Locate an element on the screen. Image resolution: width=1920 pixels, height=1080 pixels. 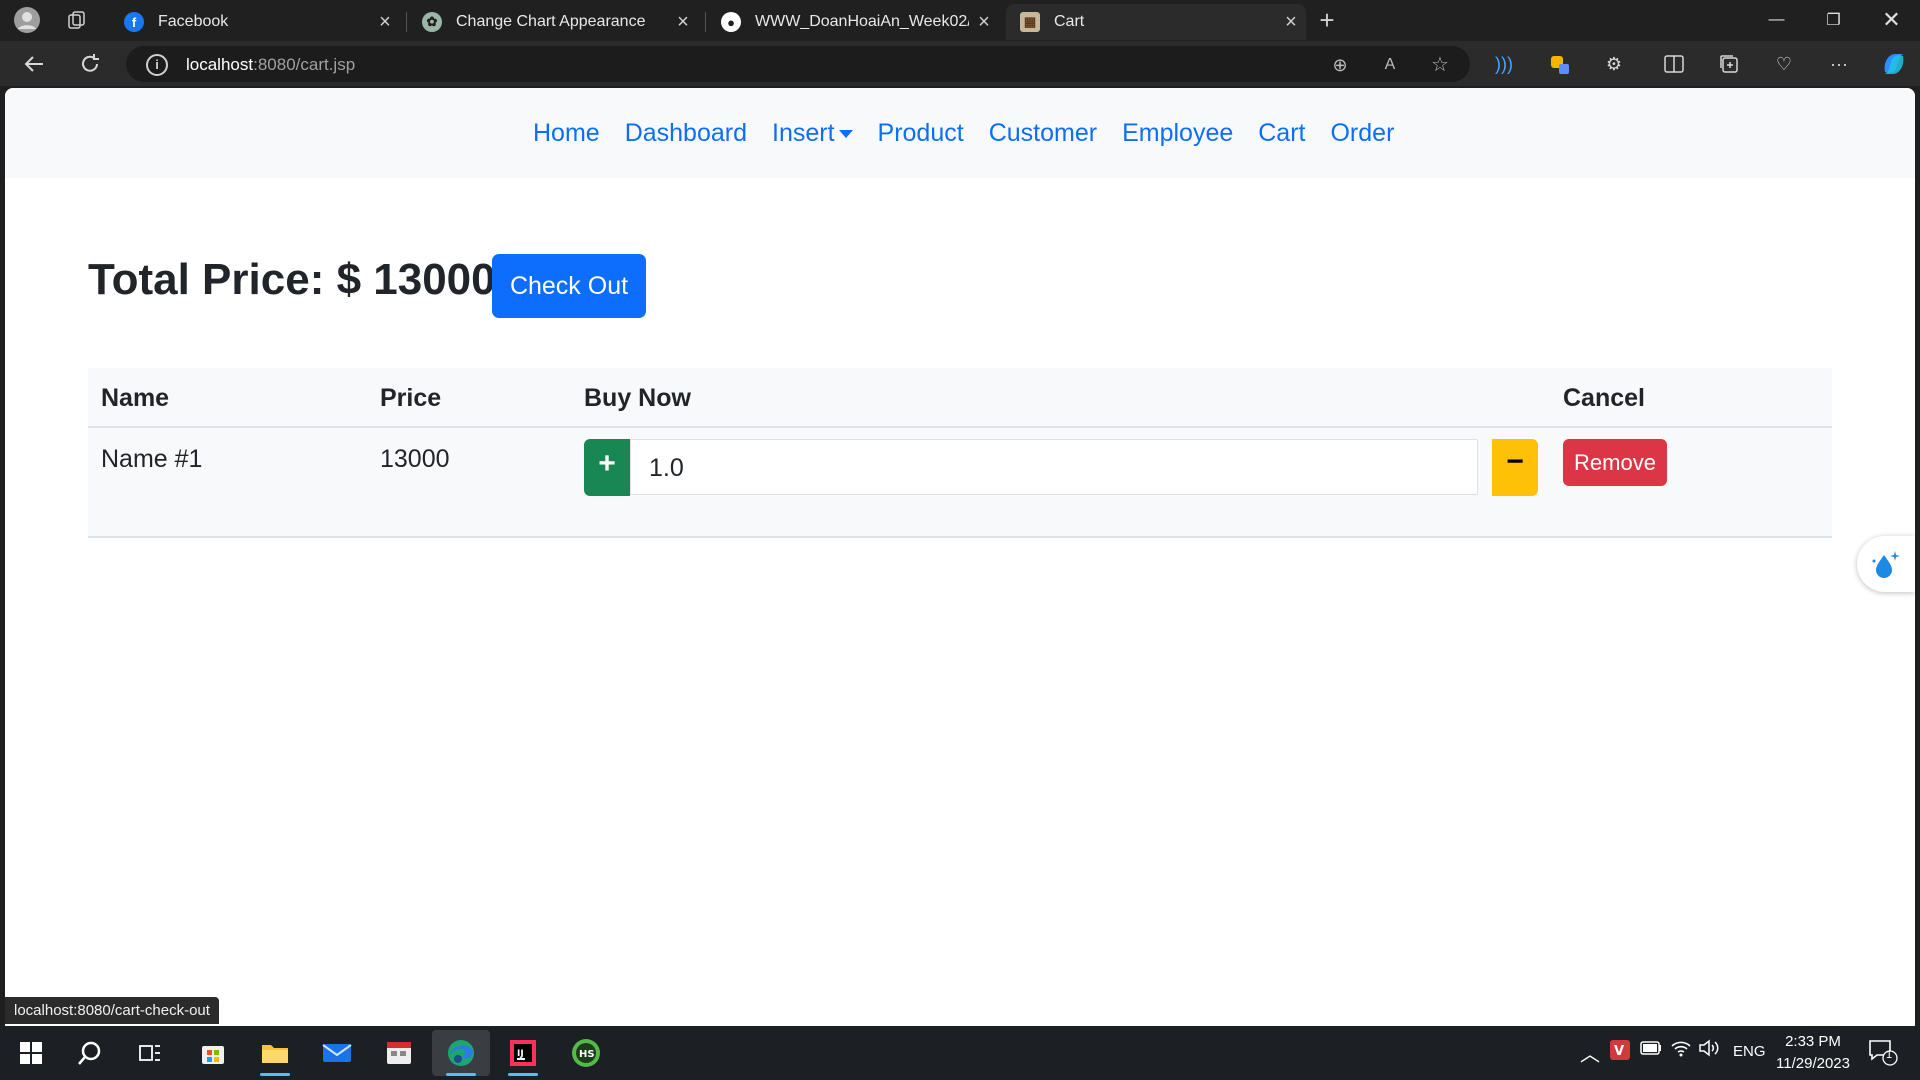
svg-text: HS is located at coordinates (587, 1054).